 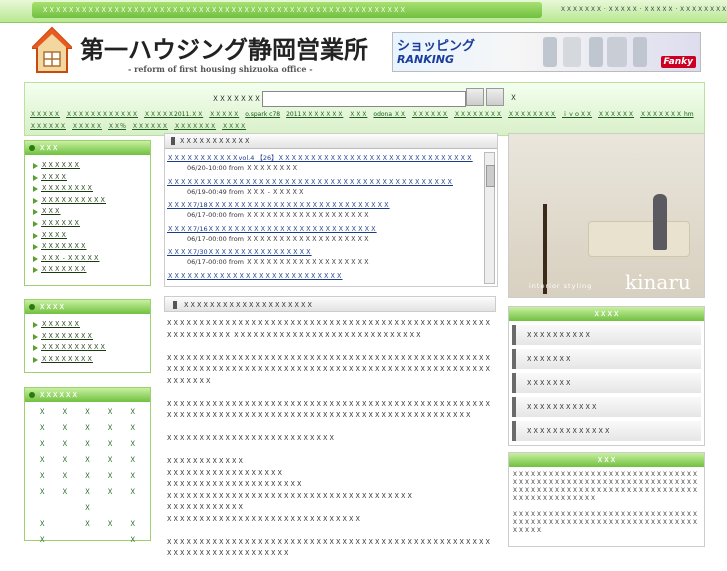 I want to click on right-menu-item: ＸＸＸＸＸＸＸＸＸＸＸＸＸ, so click(x=606, y=431).